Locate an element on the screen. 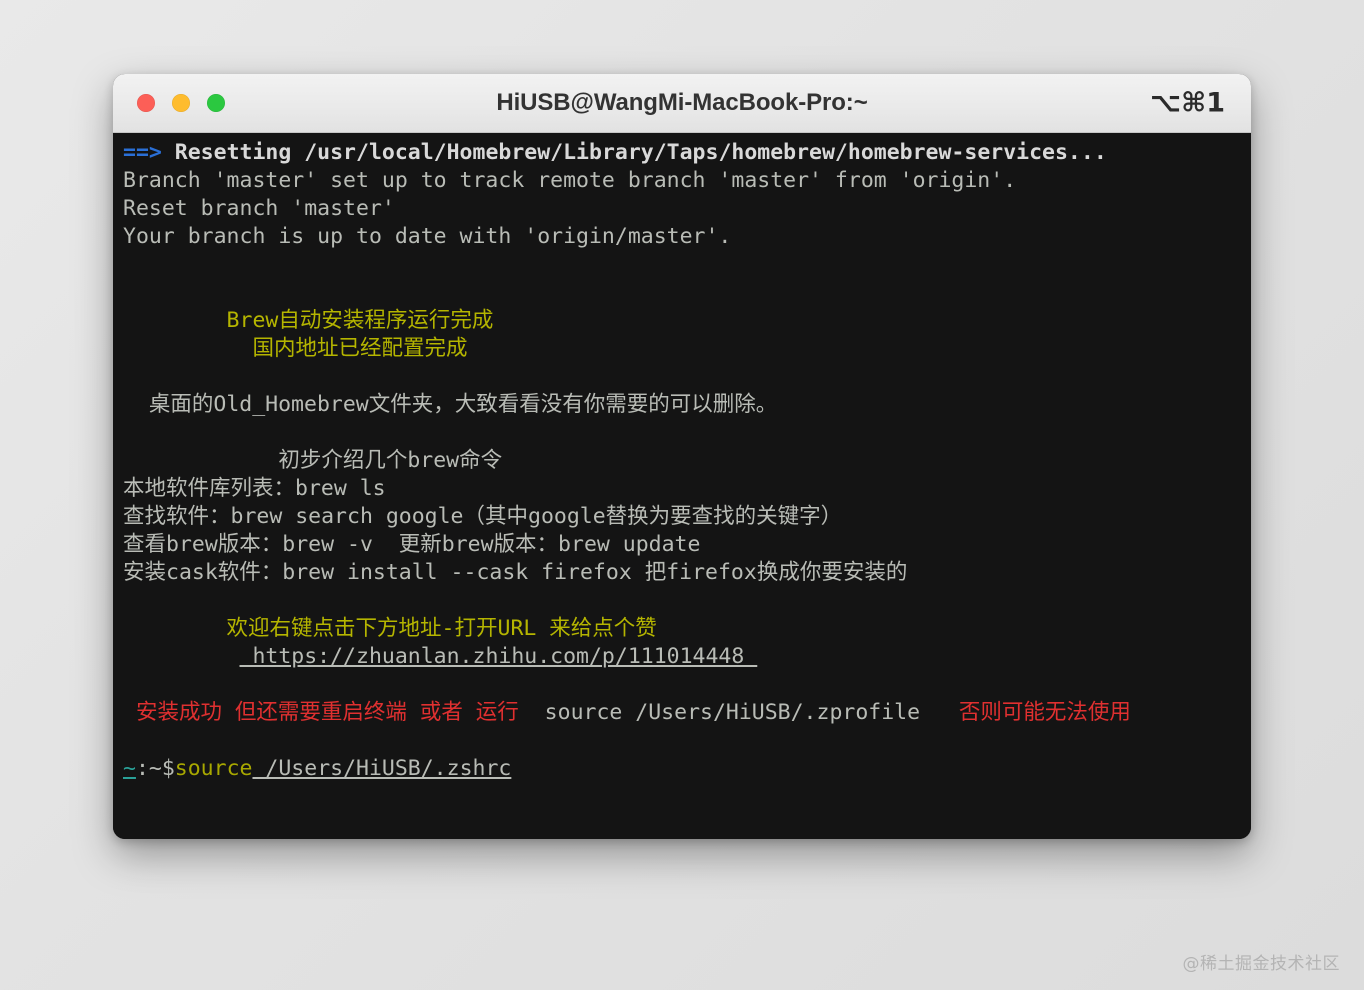 The height and width of the screenshot is (990, 1364). terminal-line-url: https://zhuanlan.zhihu.com/p/111014448 is located at coordinates (682, 657).